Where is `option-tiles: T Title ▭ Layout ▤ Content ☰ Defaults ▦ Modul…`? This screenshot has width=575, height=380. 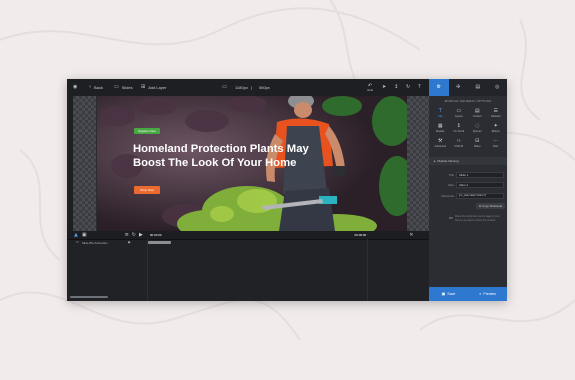 option-tiles: T Title ▭ Layout ▤ Content ☰ Defaults ▦ Modul… is located at coordinates (468, 128).